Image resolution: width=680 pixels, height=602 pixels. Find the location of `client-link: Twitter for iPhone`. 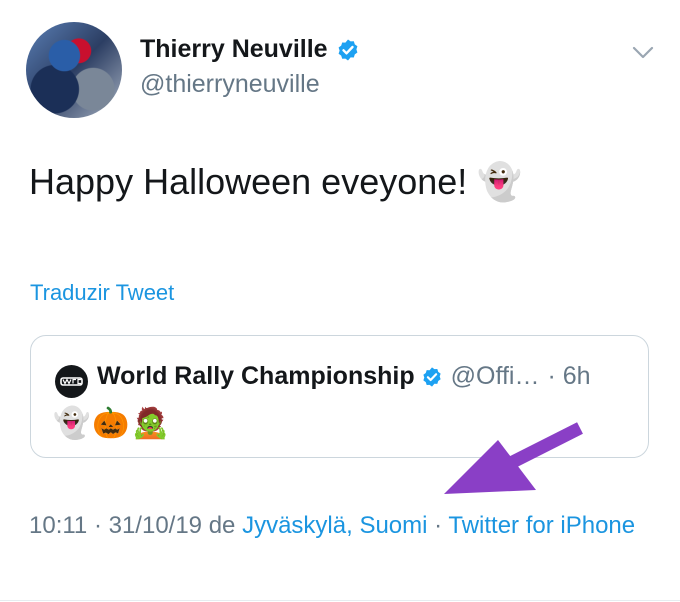

client-link: Twitter for iPhone is located at coordinates (541, 525).